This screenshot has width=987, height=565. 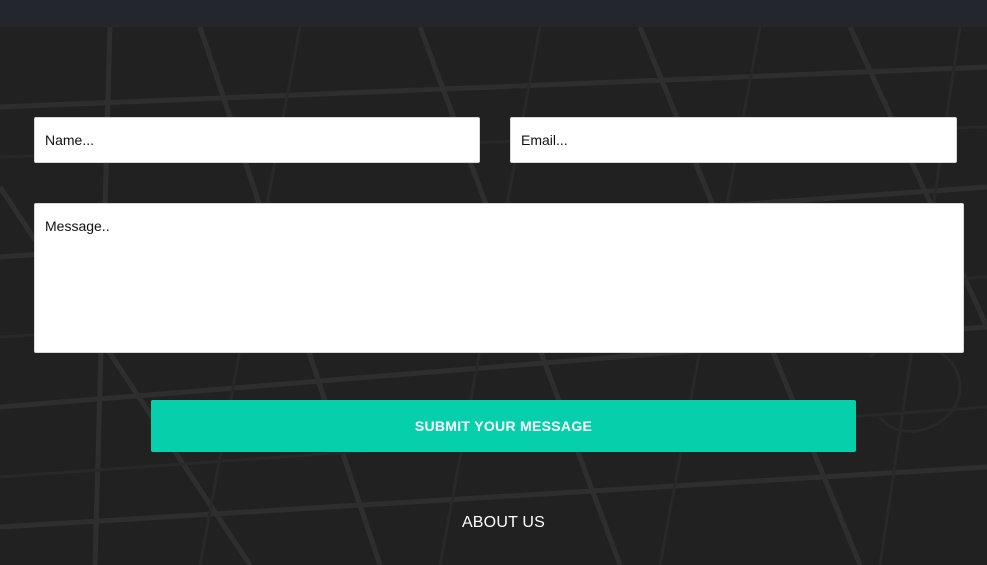 I want to click on email-input, so click(x=733, y=140).